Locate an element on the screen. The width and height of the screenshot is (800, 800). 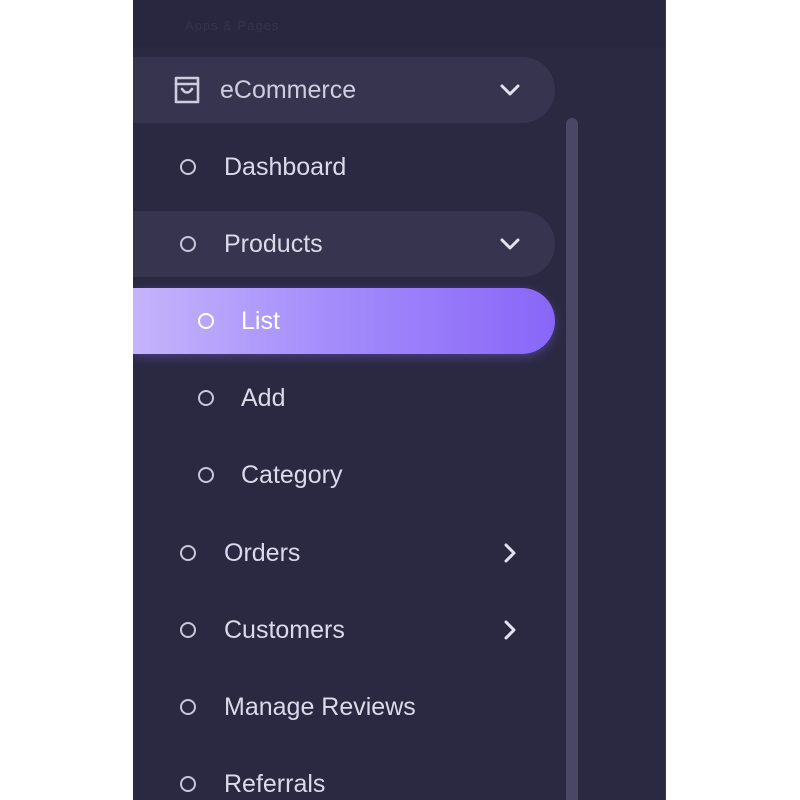
sidebar-item-label: Products is located at coordinates (273, 244).